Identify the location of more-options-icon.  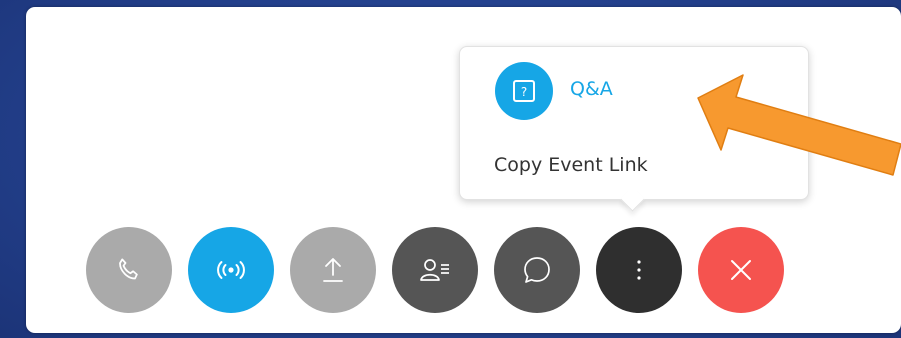
(639, 270).